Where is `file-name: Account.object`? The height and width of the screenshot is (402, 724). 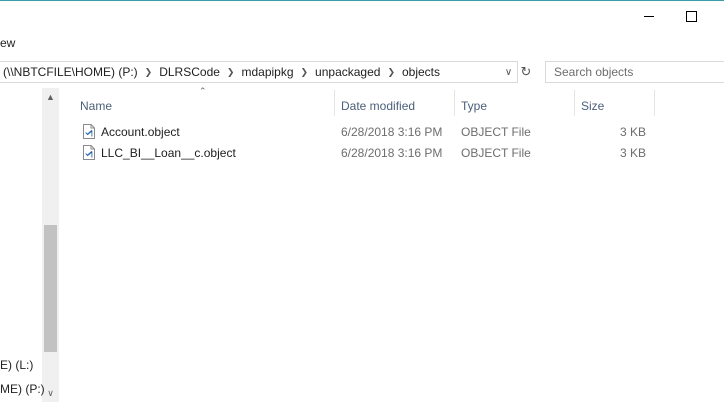 file-name: Account.object is located at coordinates (140, 131).